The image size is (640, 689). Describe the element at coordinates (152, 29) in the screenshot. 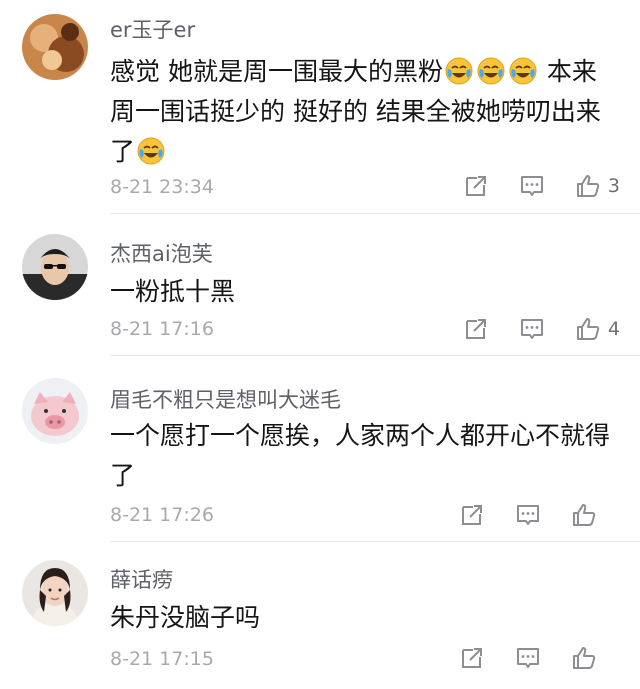

I see `username: er玉子er` at that location.